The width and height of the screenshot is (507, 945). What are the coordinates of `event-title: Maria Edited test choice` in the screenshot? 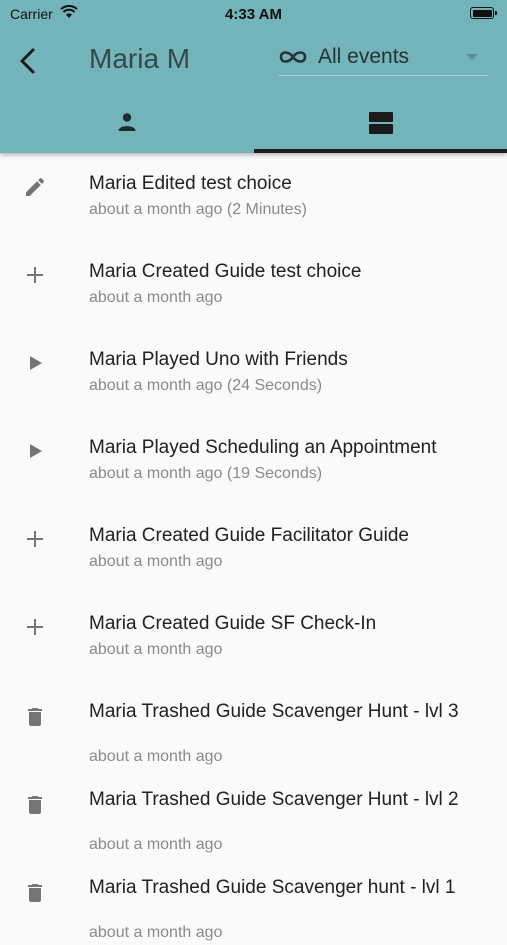 It's located at (190, 183).